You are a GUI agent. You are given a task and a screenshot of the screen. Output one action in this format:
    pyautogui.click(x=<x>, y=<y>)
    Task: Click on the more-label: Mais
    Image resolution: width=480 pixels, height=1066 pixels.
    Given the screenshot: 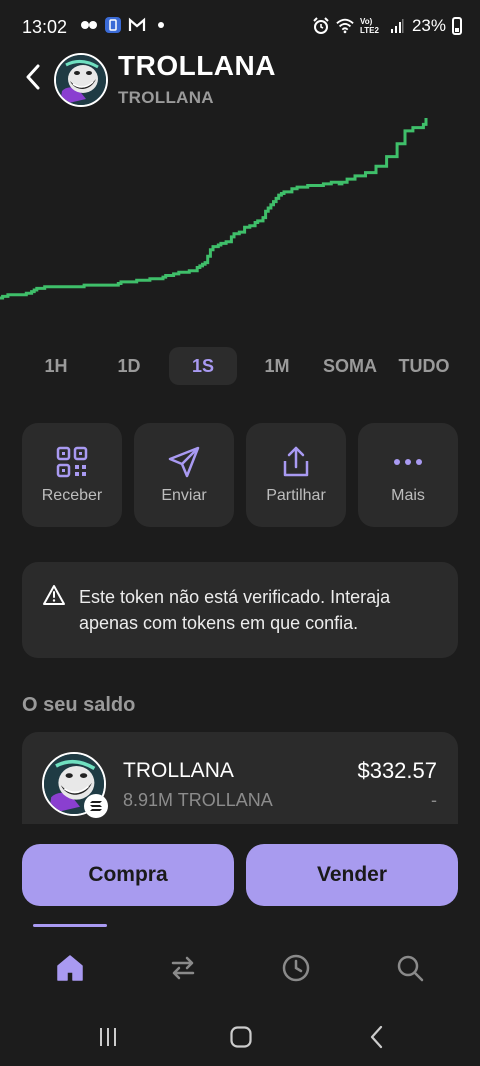 What is the action you would take?
    pyautogui.click(x=408, y=495)
    